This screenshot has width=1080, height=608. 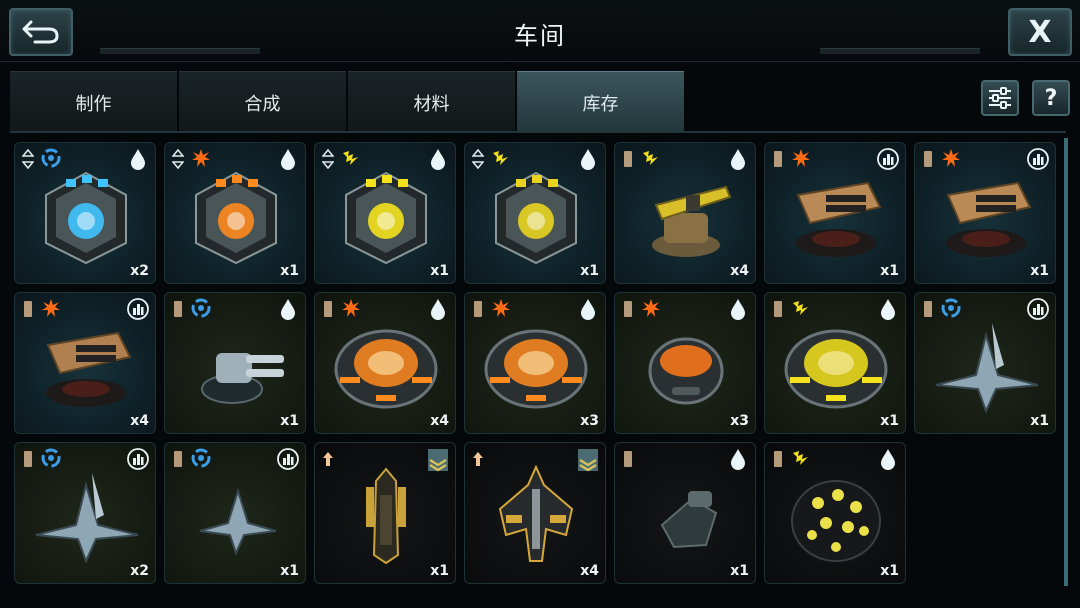 I want to click on inventory-slot-orange-reactor-medium: x3, so click(x=535, y=363).